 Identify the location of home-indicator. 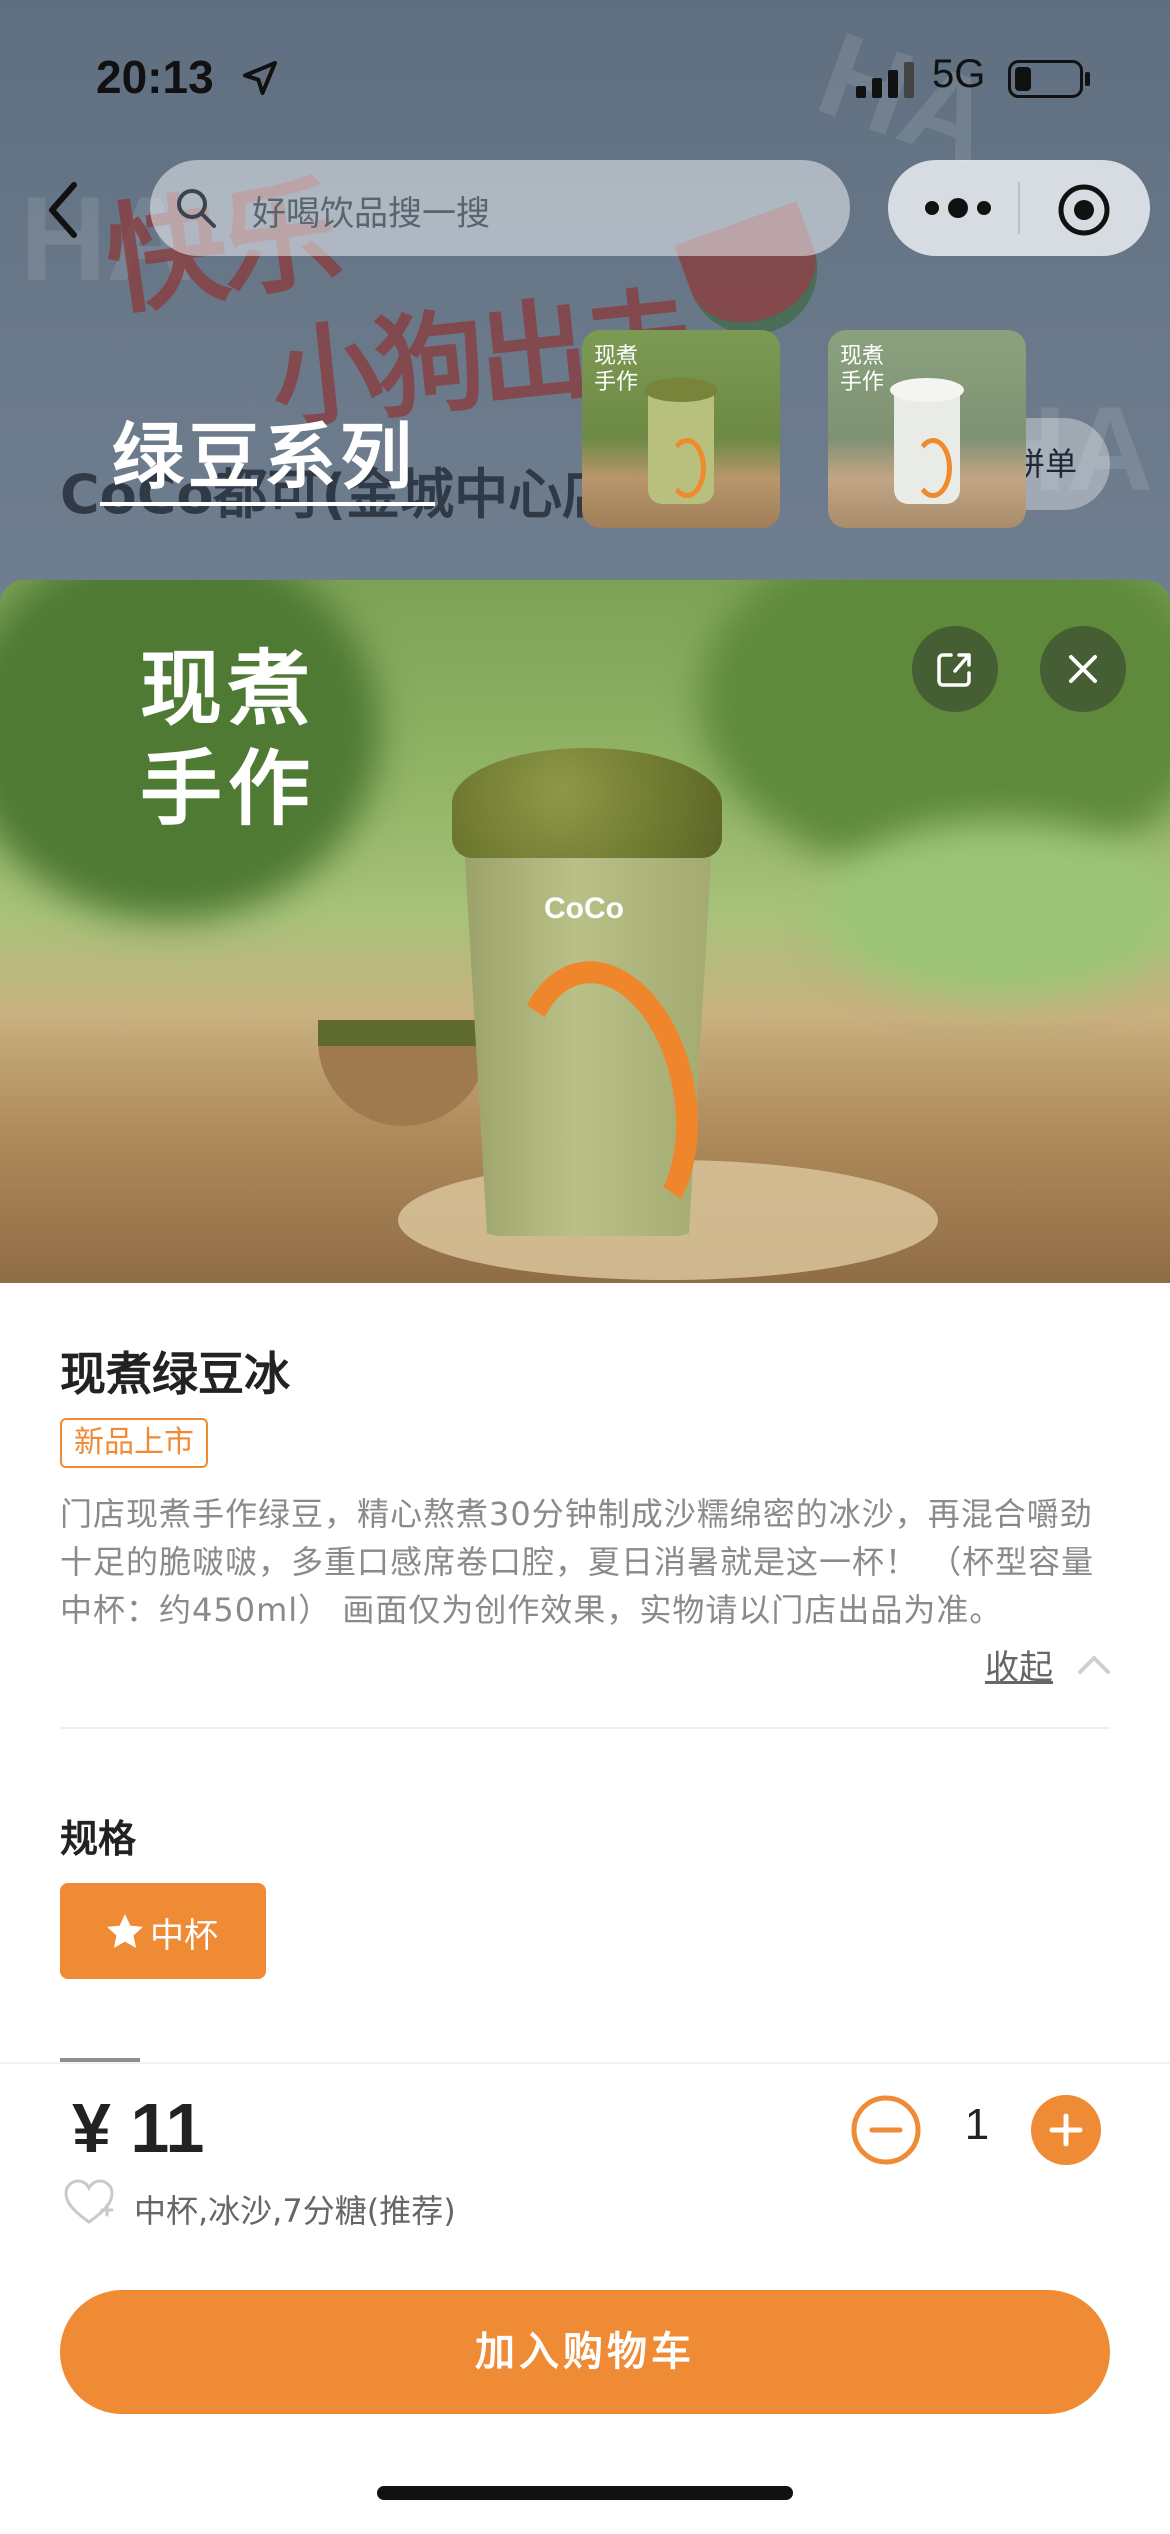
(585, 2493).